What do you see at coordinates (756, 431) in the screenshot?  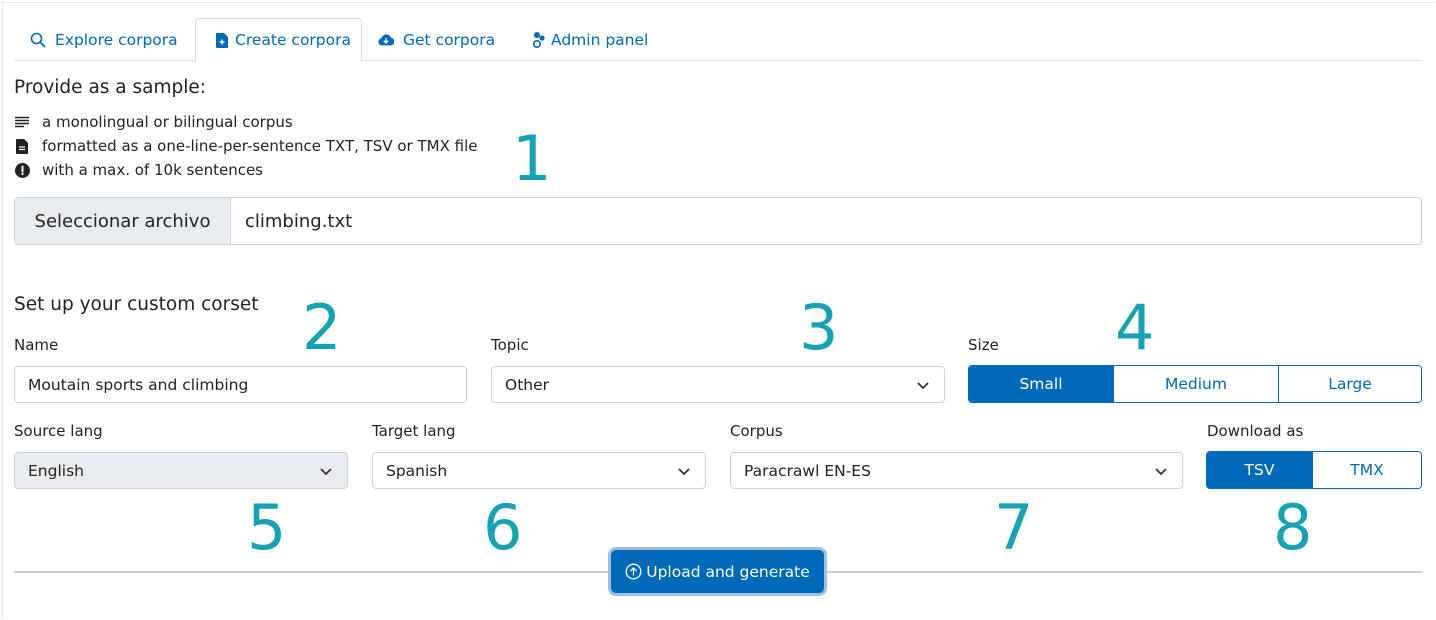 I see `corpus-label: Corpus` at bounding box center [756, 431].